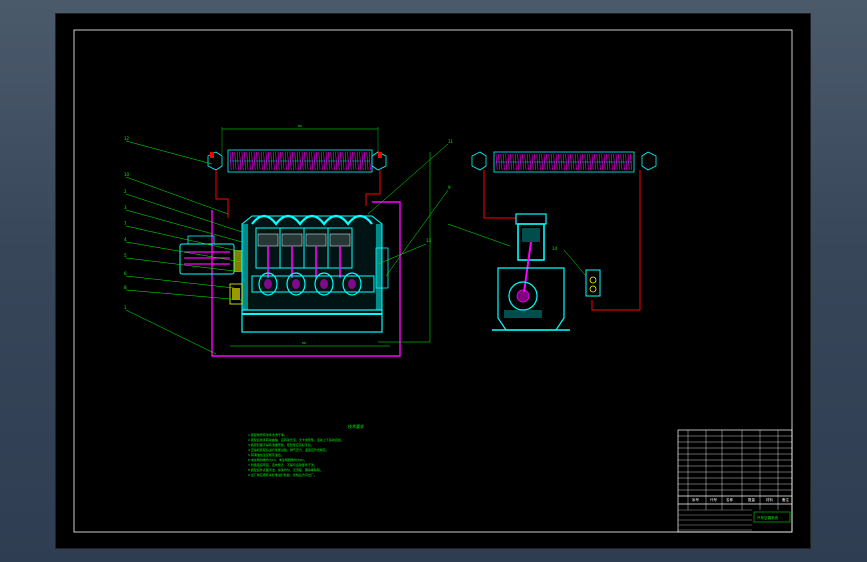 Image resolution: width=867 pixels, height=562 pixels. I want to click on callout-12: 12, so click(127, 138).